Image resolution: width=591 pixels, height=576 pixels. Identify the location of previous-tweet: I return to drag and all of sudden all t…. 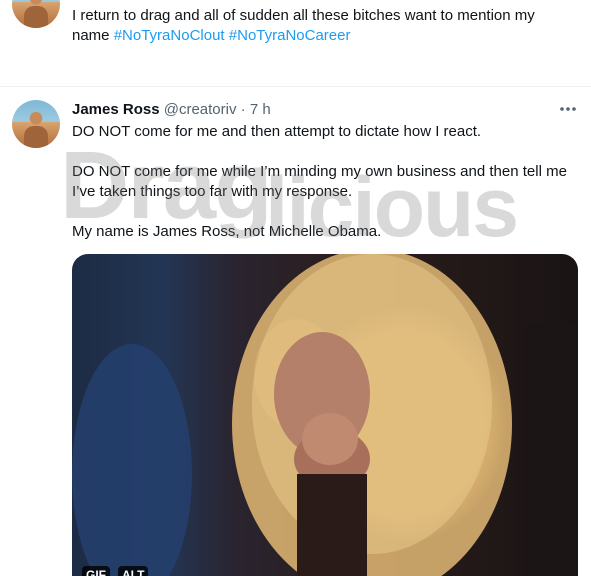
(295, 43).